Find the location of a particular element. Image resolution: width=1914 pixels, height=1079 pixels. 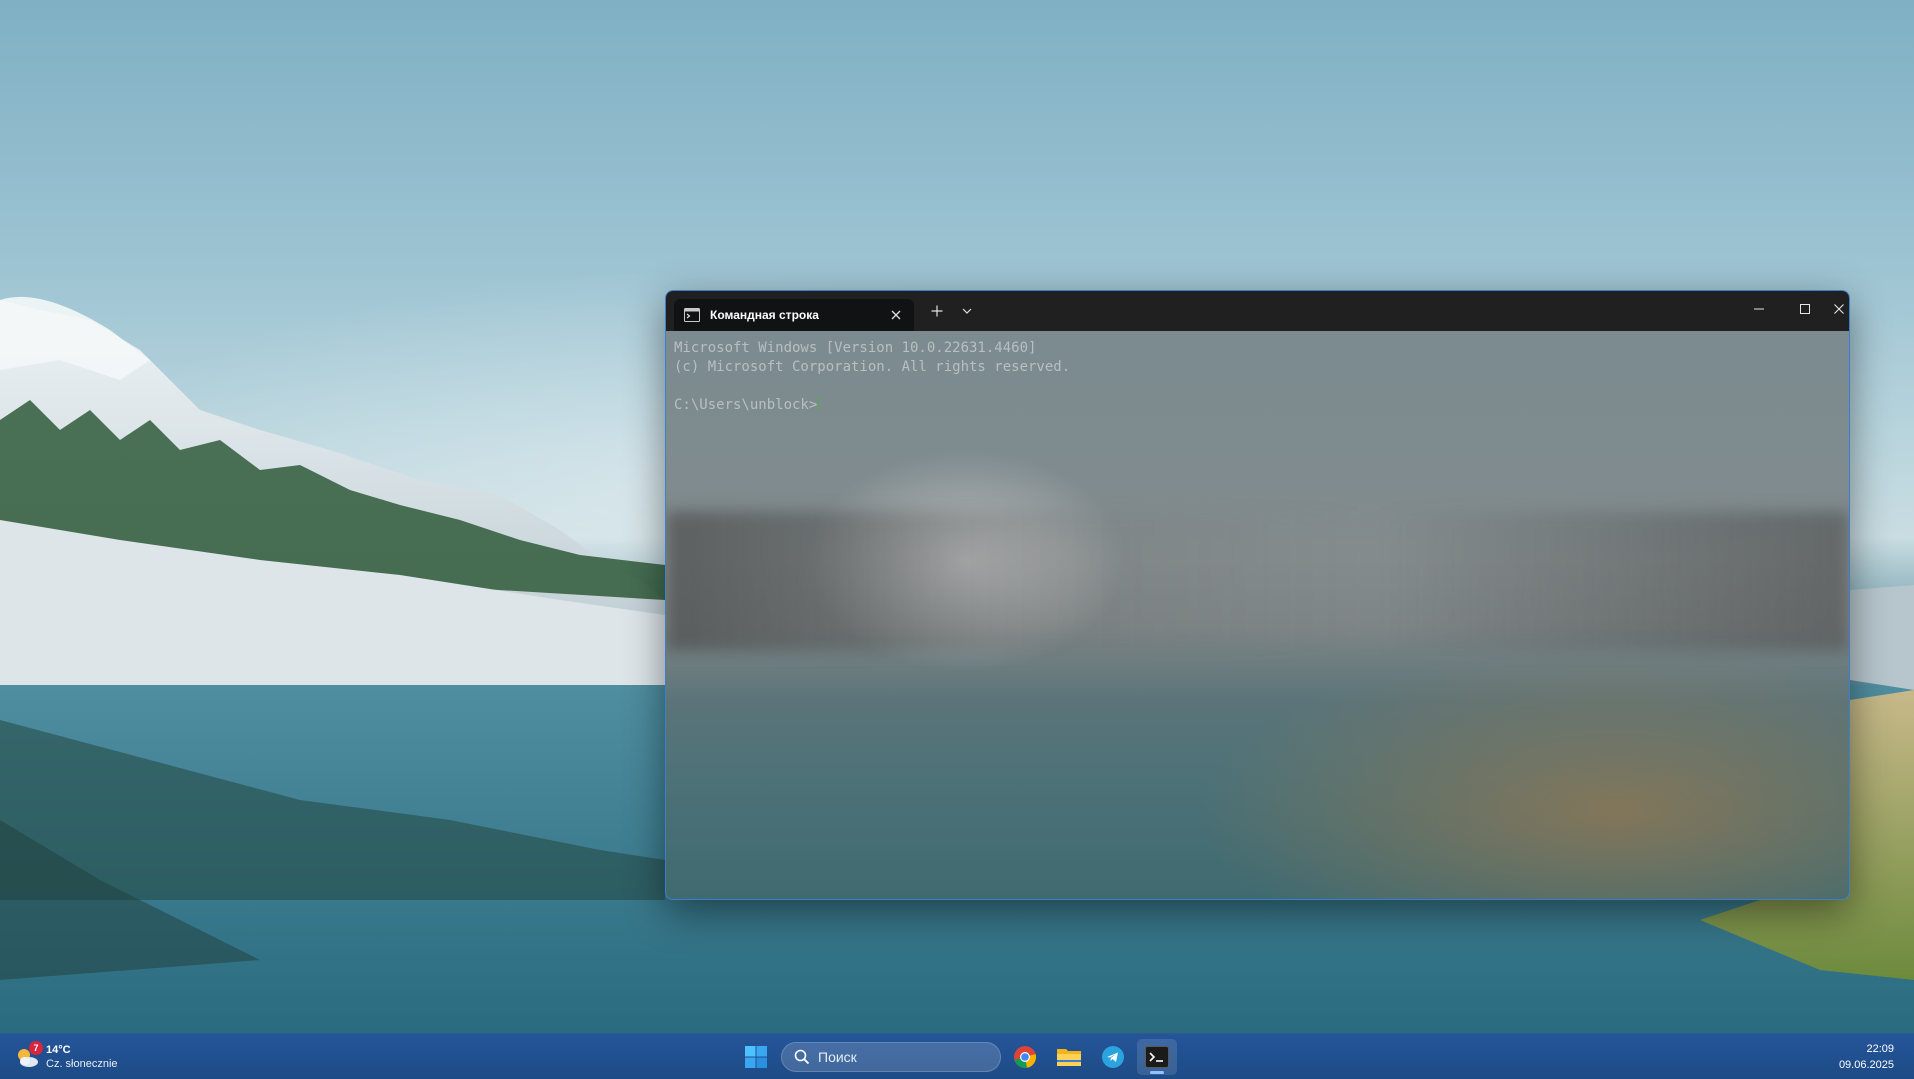

weather-temperature: 14°C is located at coordinates (58, 1049).